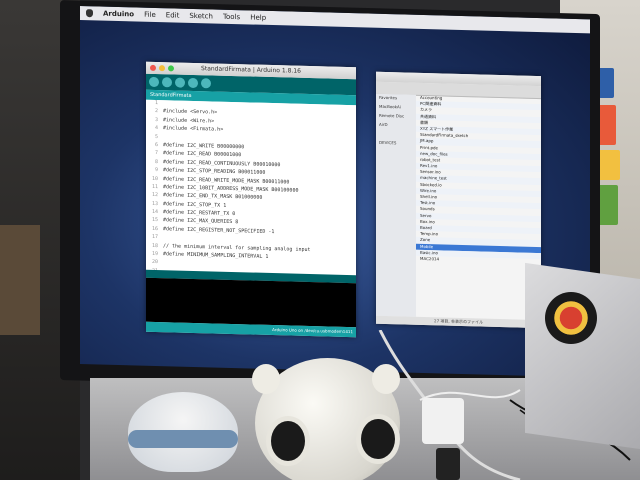 This screenshot has width=640, height=480. What do you see at coordinates (201, 16) in the screenshot?
I see `menu-sketch: Sketch` at bounding box center [201, 16].